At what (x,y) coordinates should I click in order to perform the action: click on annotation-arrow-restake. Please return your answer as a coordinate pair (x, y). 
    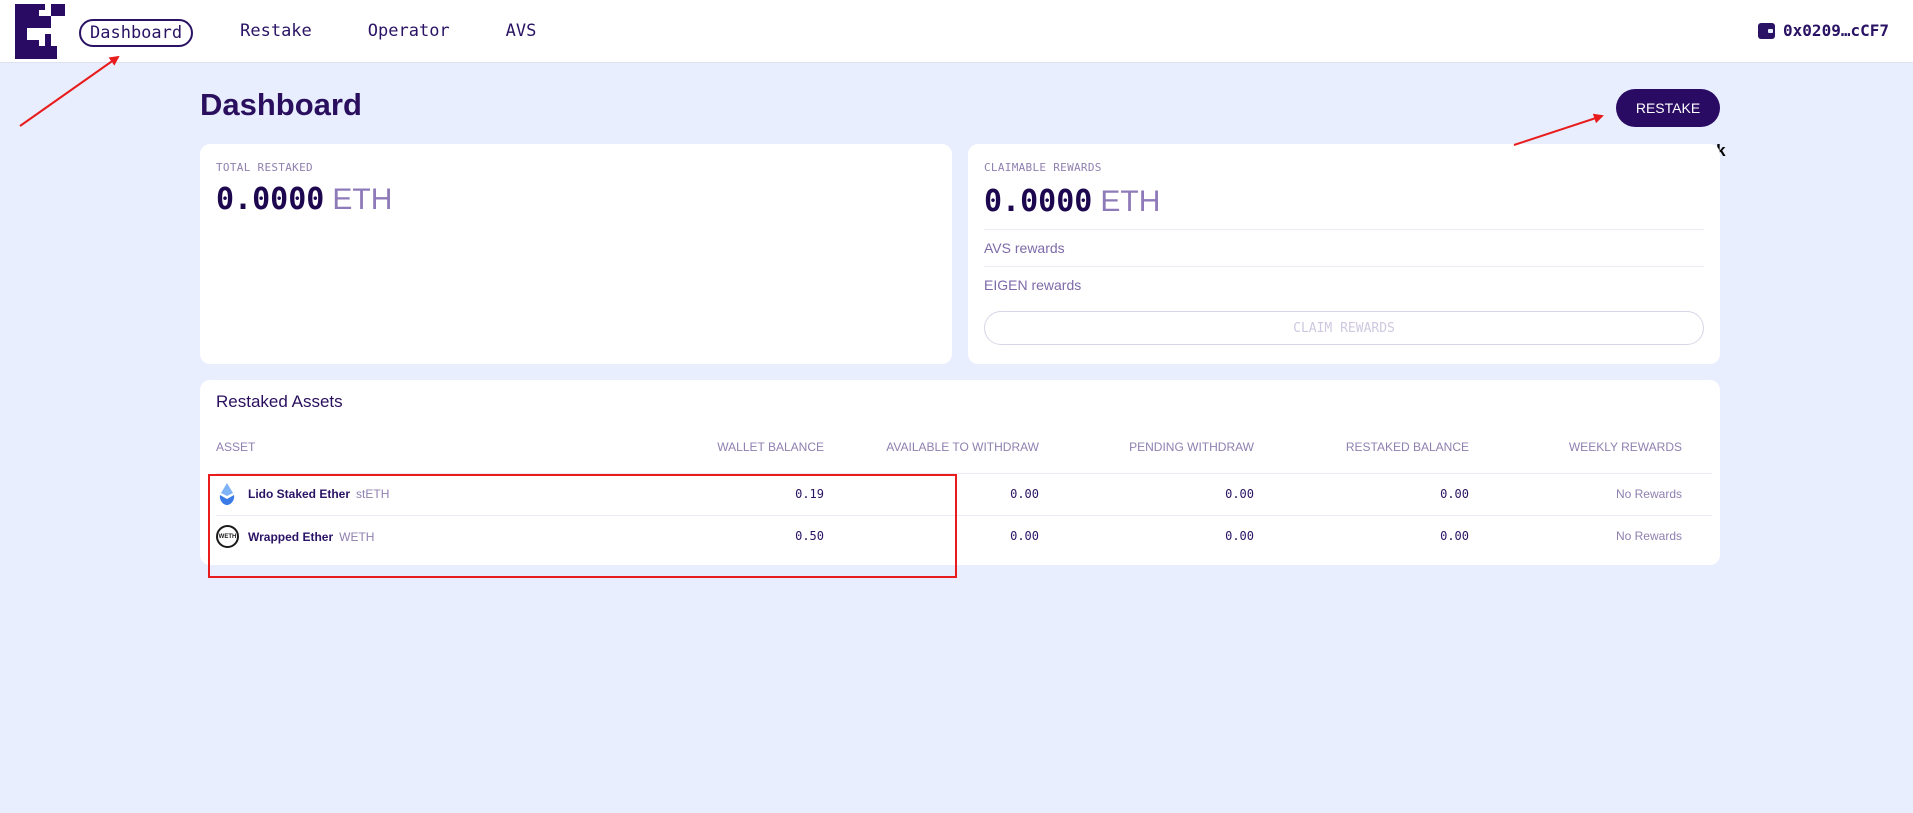
    Looking at the image, I should click on (1558, 129).